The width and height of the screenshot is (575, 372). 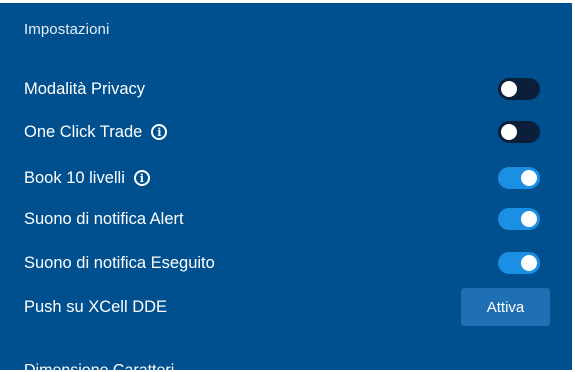 I want to click on setting-label-wrapper: One Click Trade i, so click(x=96, y=132).